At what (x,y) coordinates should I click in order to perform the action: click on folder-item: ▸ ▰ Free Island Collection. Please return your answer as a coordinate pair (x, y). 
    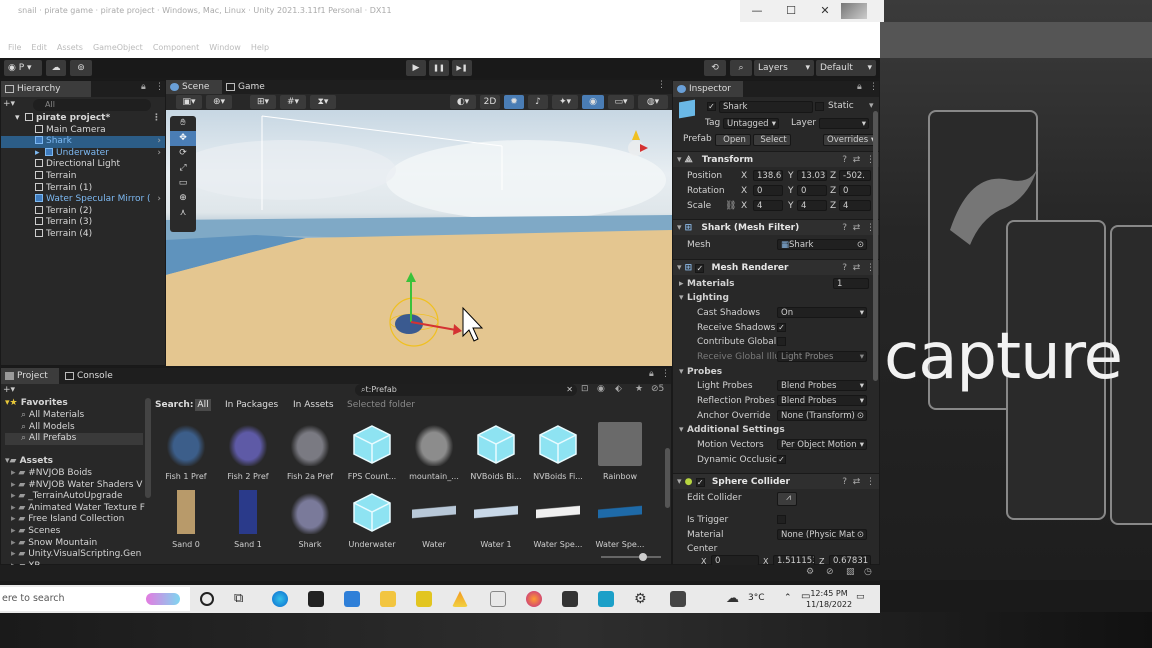
    Looking at the image, I should click on (64, 520).